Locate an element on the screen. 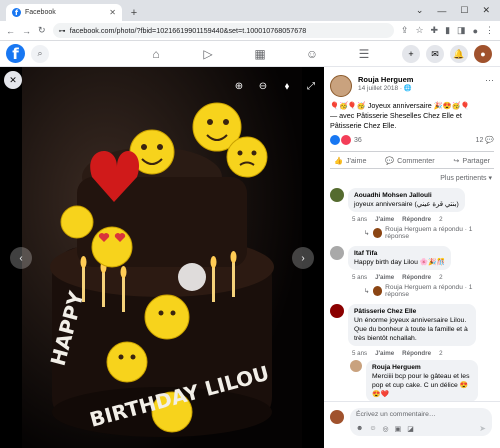  new-tab-button: + is located at coordinates (134, 12).